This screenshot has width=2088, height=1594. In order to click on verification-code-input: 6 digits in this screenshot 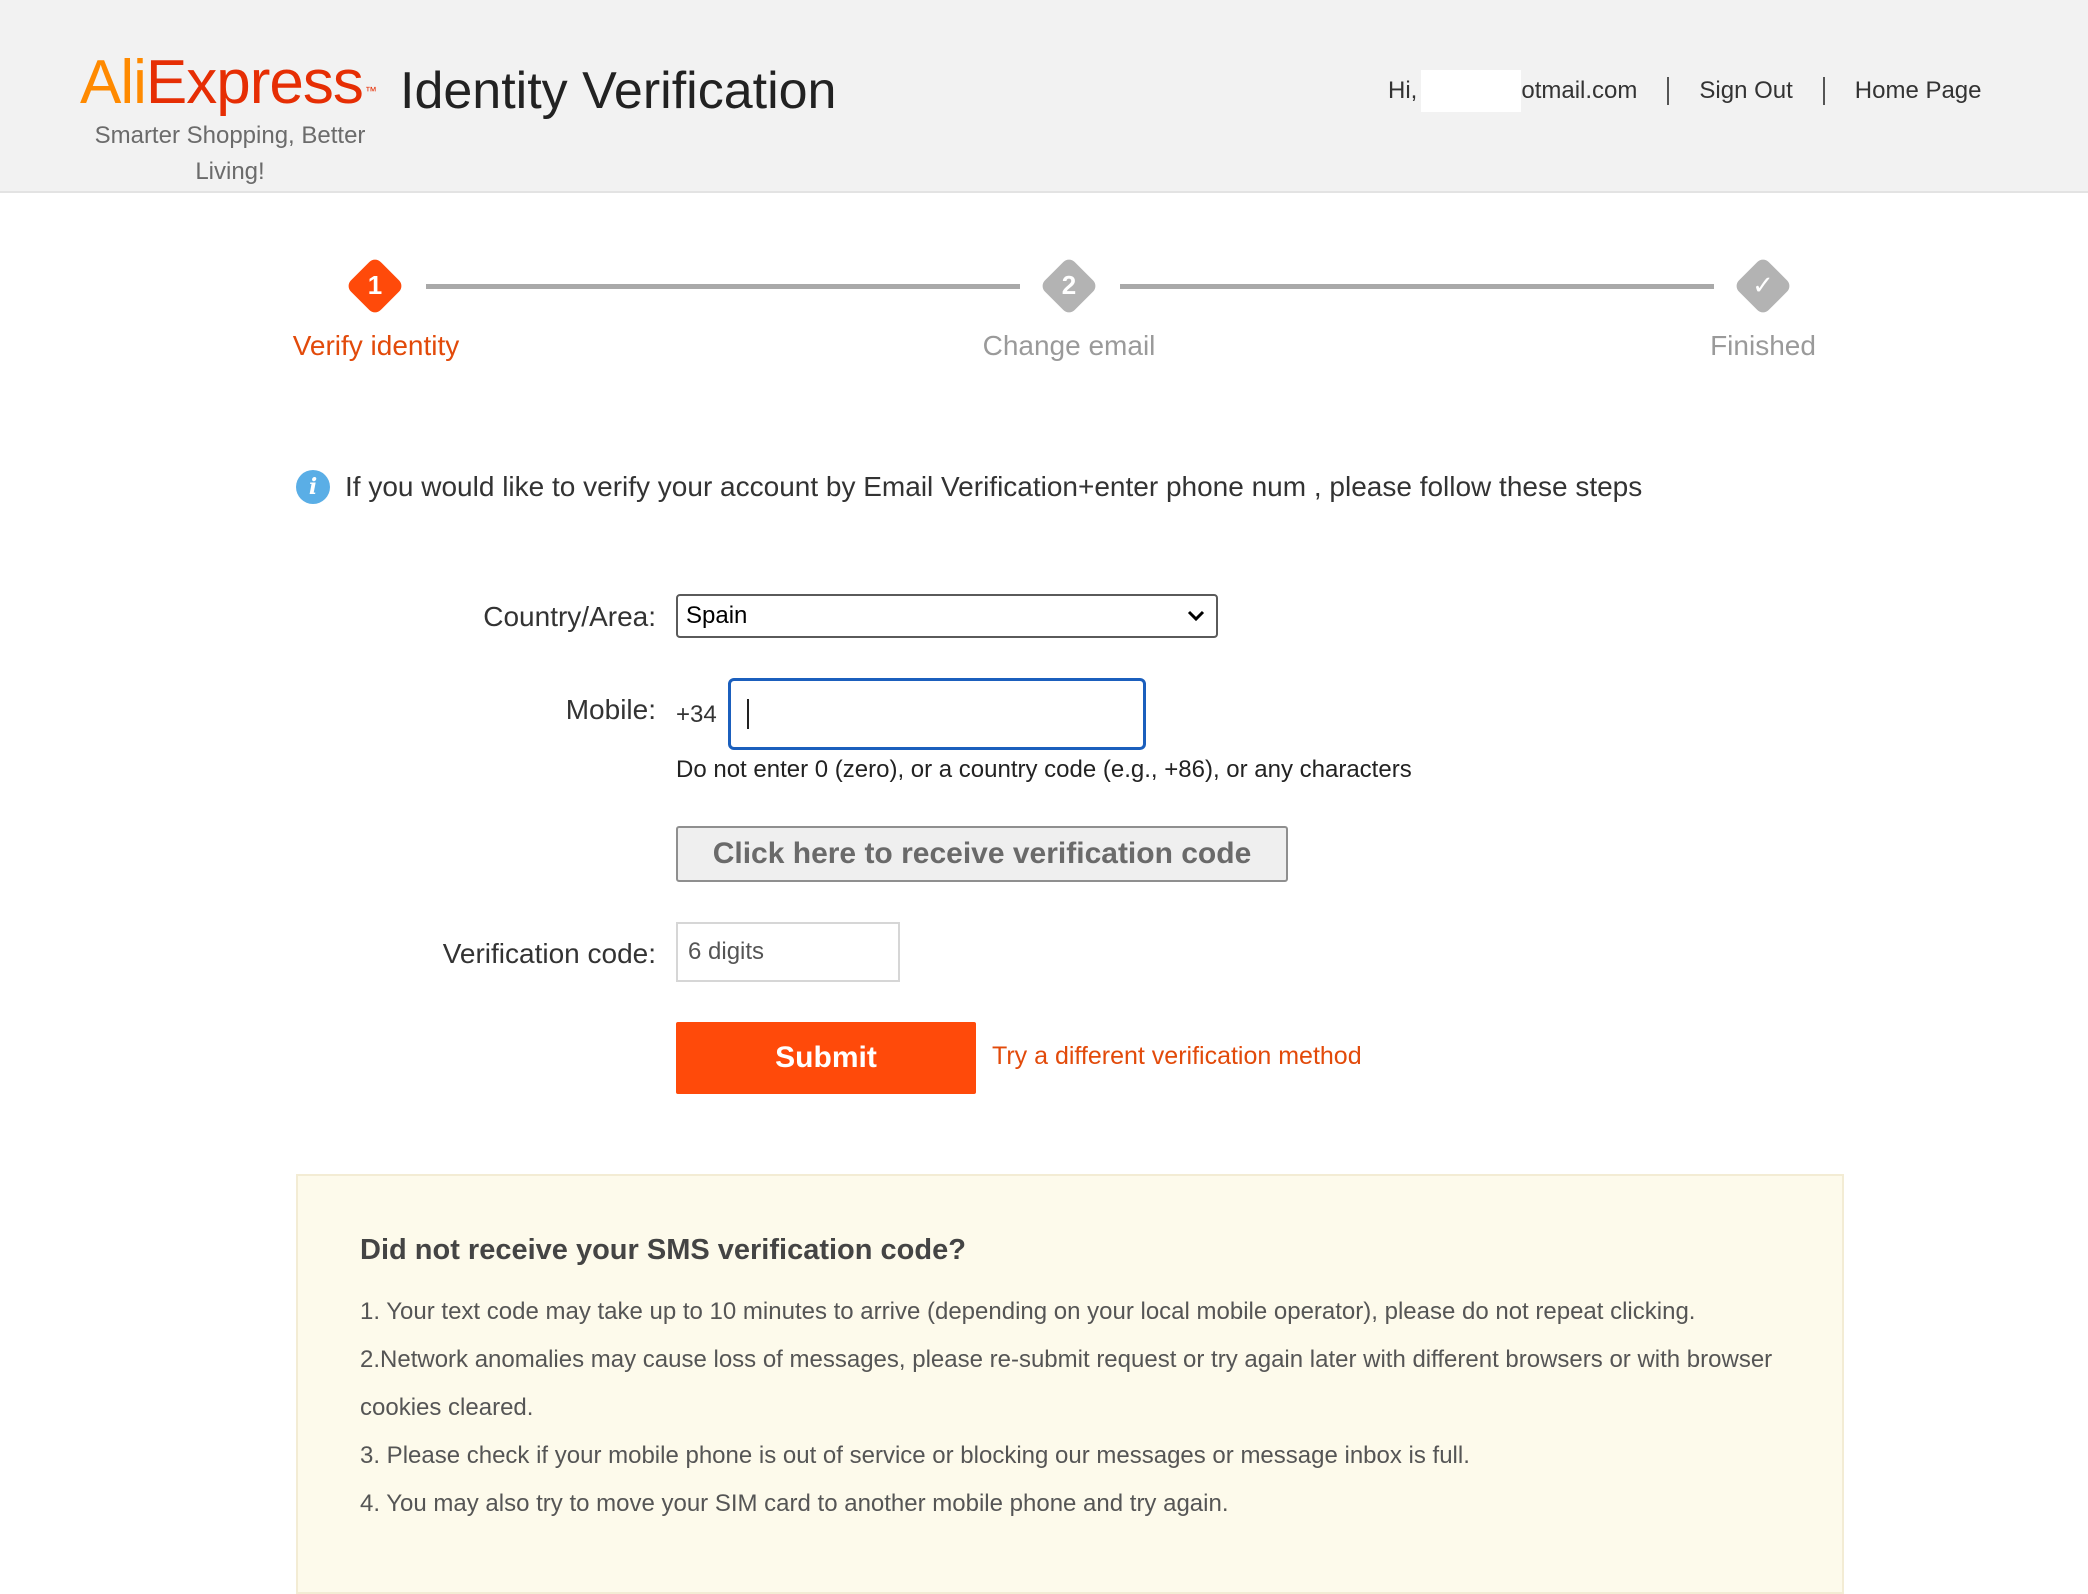, I will do `click(788, 952)`.